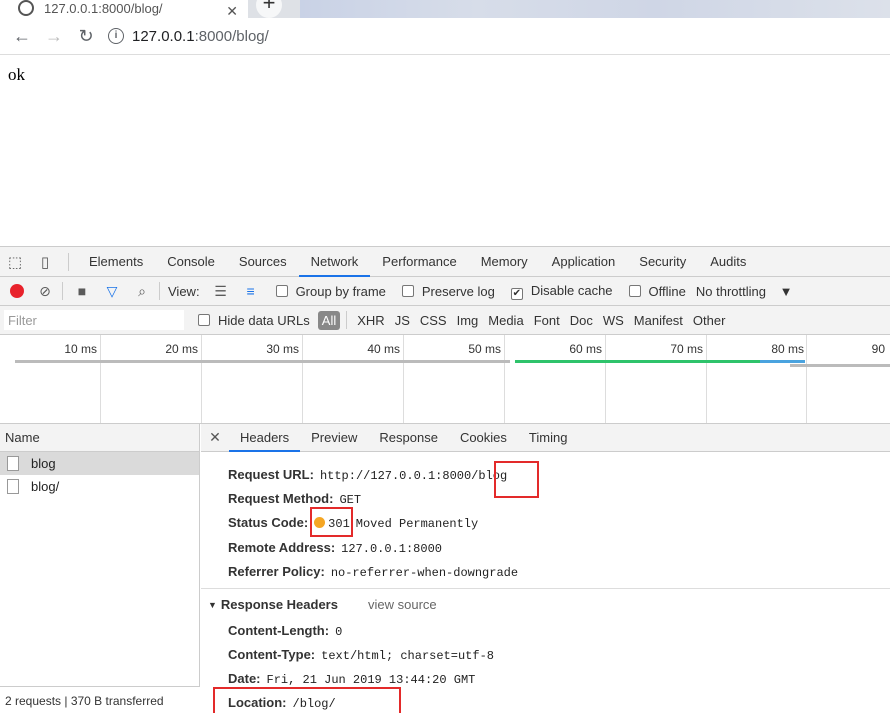 The height and width of the screenshot is (713, 890). I want to click on request-url-row: Request URL: http://127.0.0.1:8000/blog, so click(368, 475).